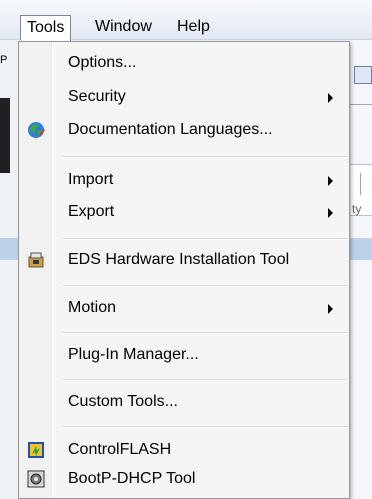 This screenshot has width=372, height=499. What do you see at coordinates (92, 307) in the screenshot?
I see `menu-item-label: Motion` at bounding box center [92, 307].